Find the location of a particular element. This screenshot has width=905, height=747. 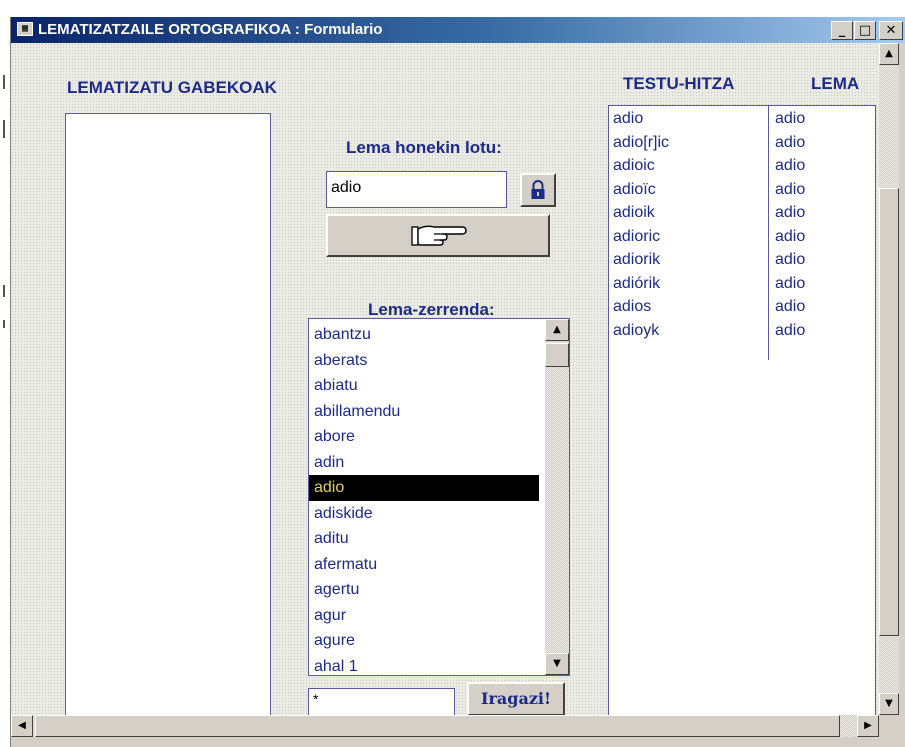

word-lemma-row: adioyk adio is located at coordinates (742, 331).